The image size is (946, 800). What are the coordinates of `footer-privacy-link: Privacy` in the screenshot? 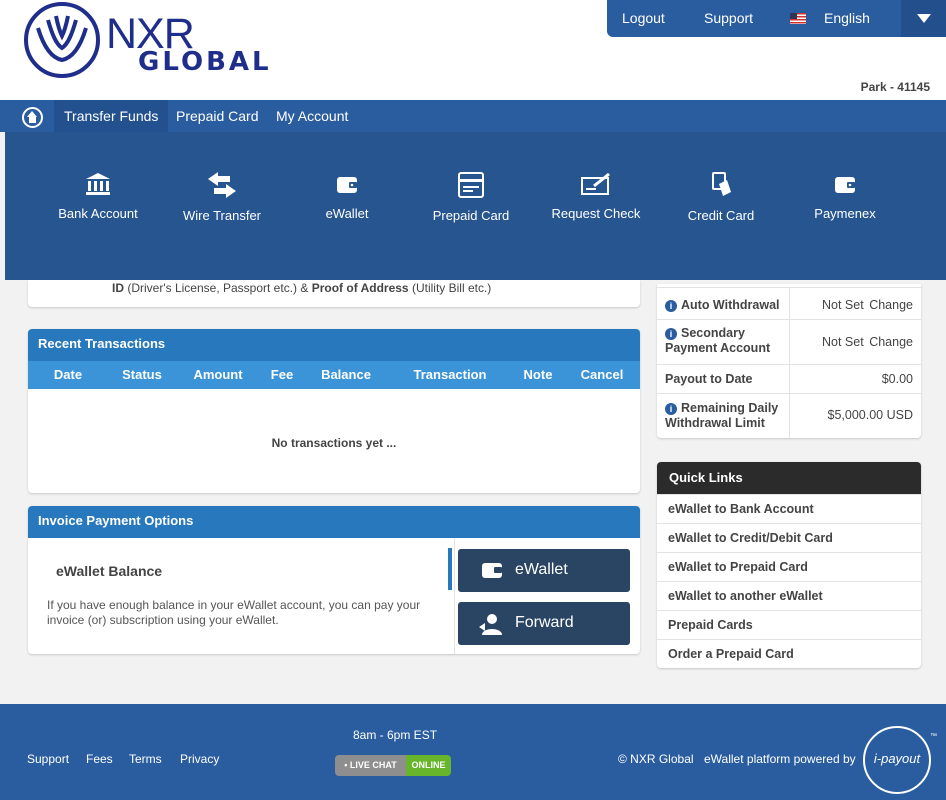 It's located at (199, 759).